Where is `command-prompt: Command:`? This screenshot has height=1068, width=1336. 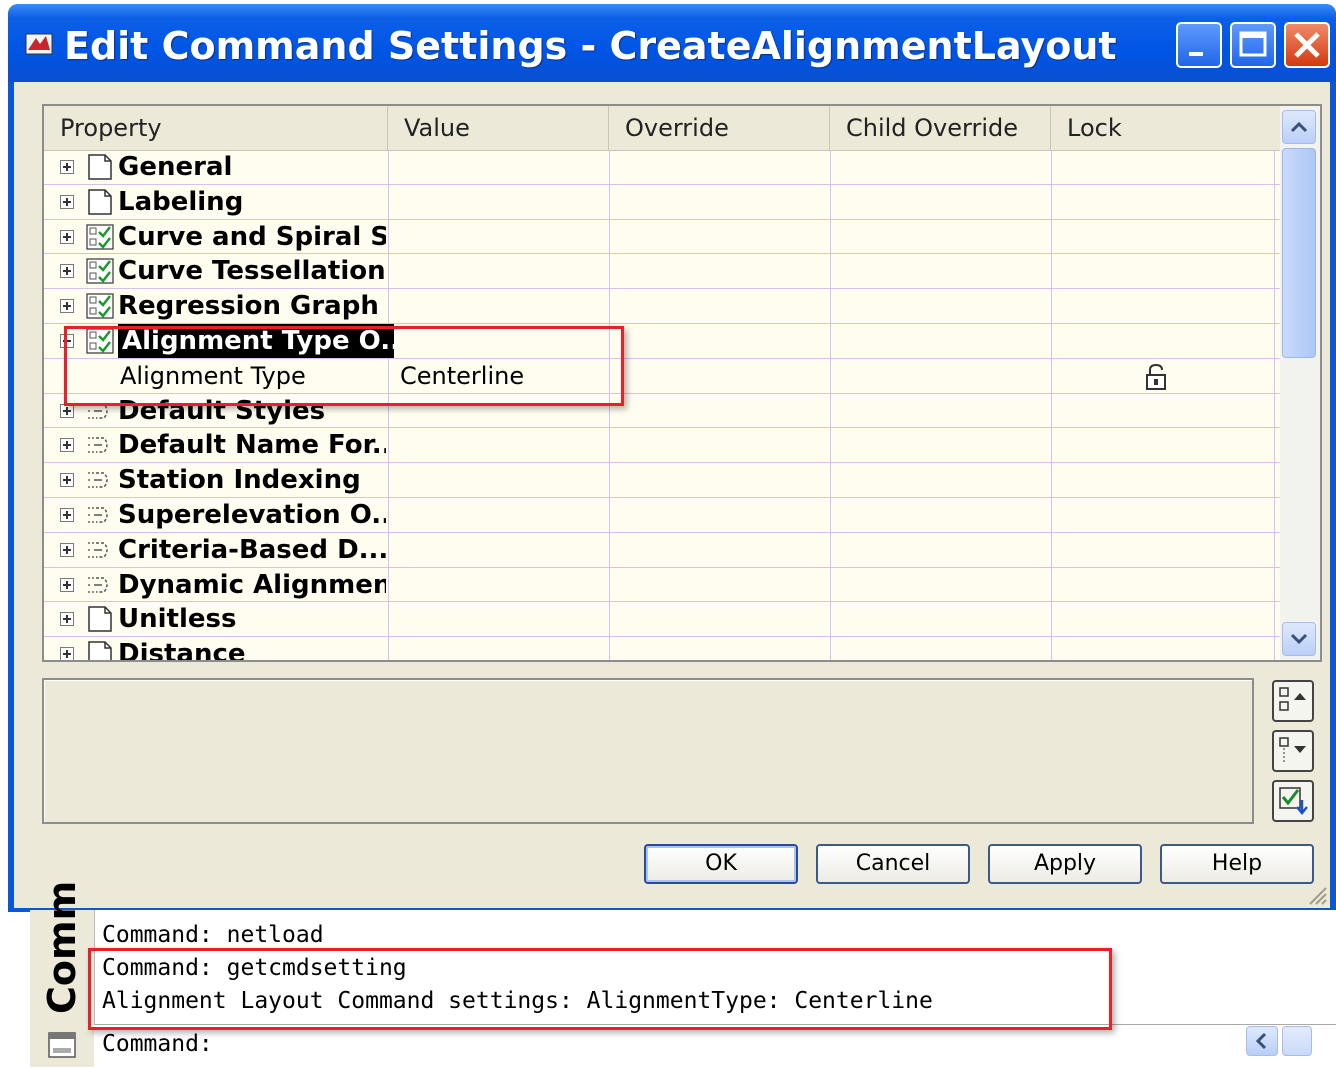 command-prompt: Command: is located at coordinates (157, 1044).